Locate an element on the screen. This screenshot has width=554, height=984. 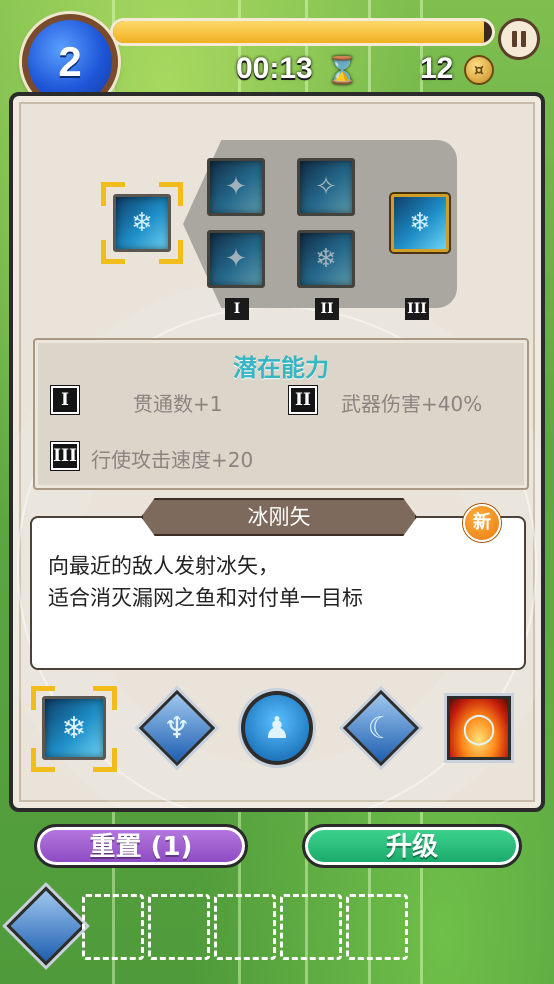
scepter-icon: ☾ is located at coordinates (381, 728).